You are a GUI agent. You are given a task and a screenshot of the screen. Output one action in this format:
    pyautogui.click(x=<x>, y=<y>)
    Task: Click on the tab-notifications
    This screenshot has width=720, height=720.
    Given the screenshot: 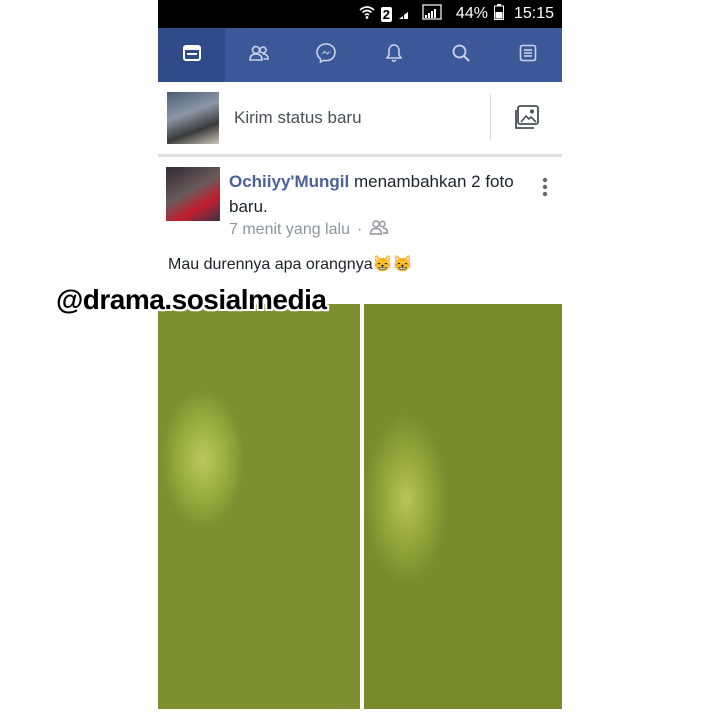 What is the action you would take?
    pyautogui.click(x=393, y=55)
    